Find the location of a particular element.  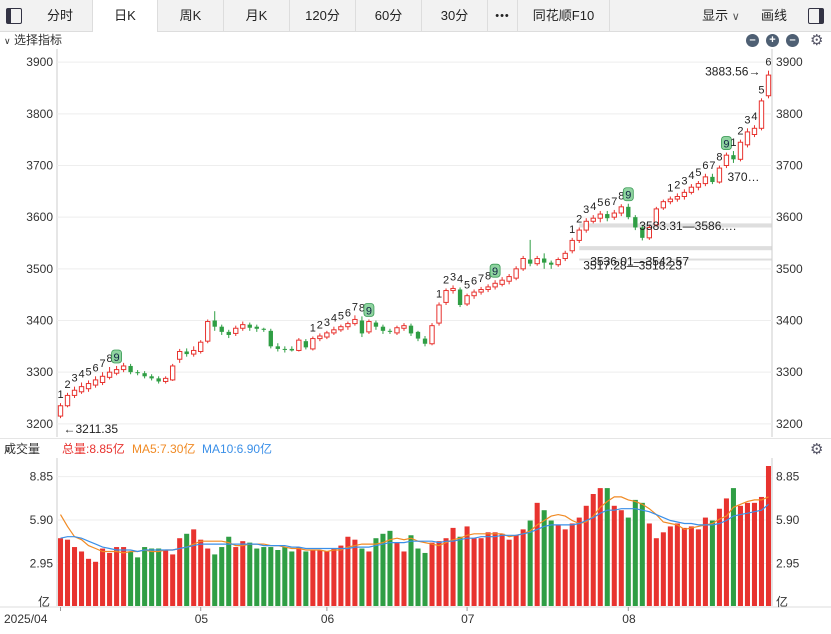

zoom-in-button: + is located at coordinates (772, 40).